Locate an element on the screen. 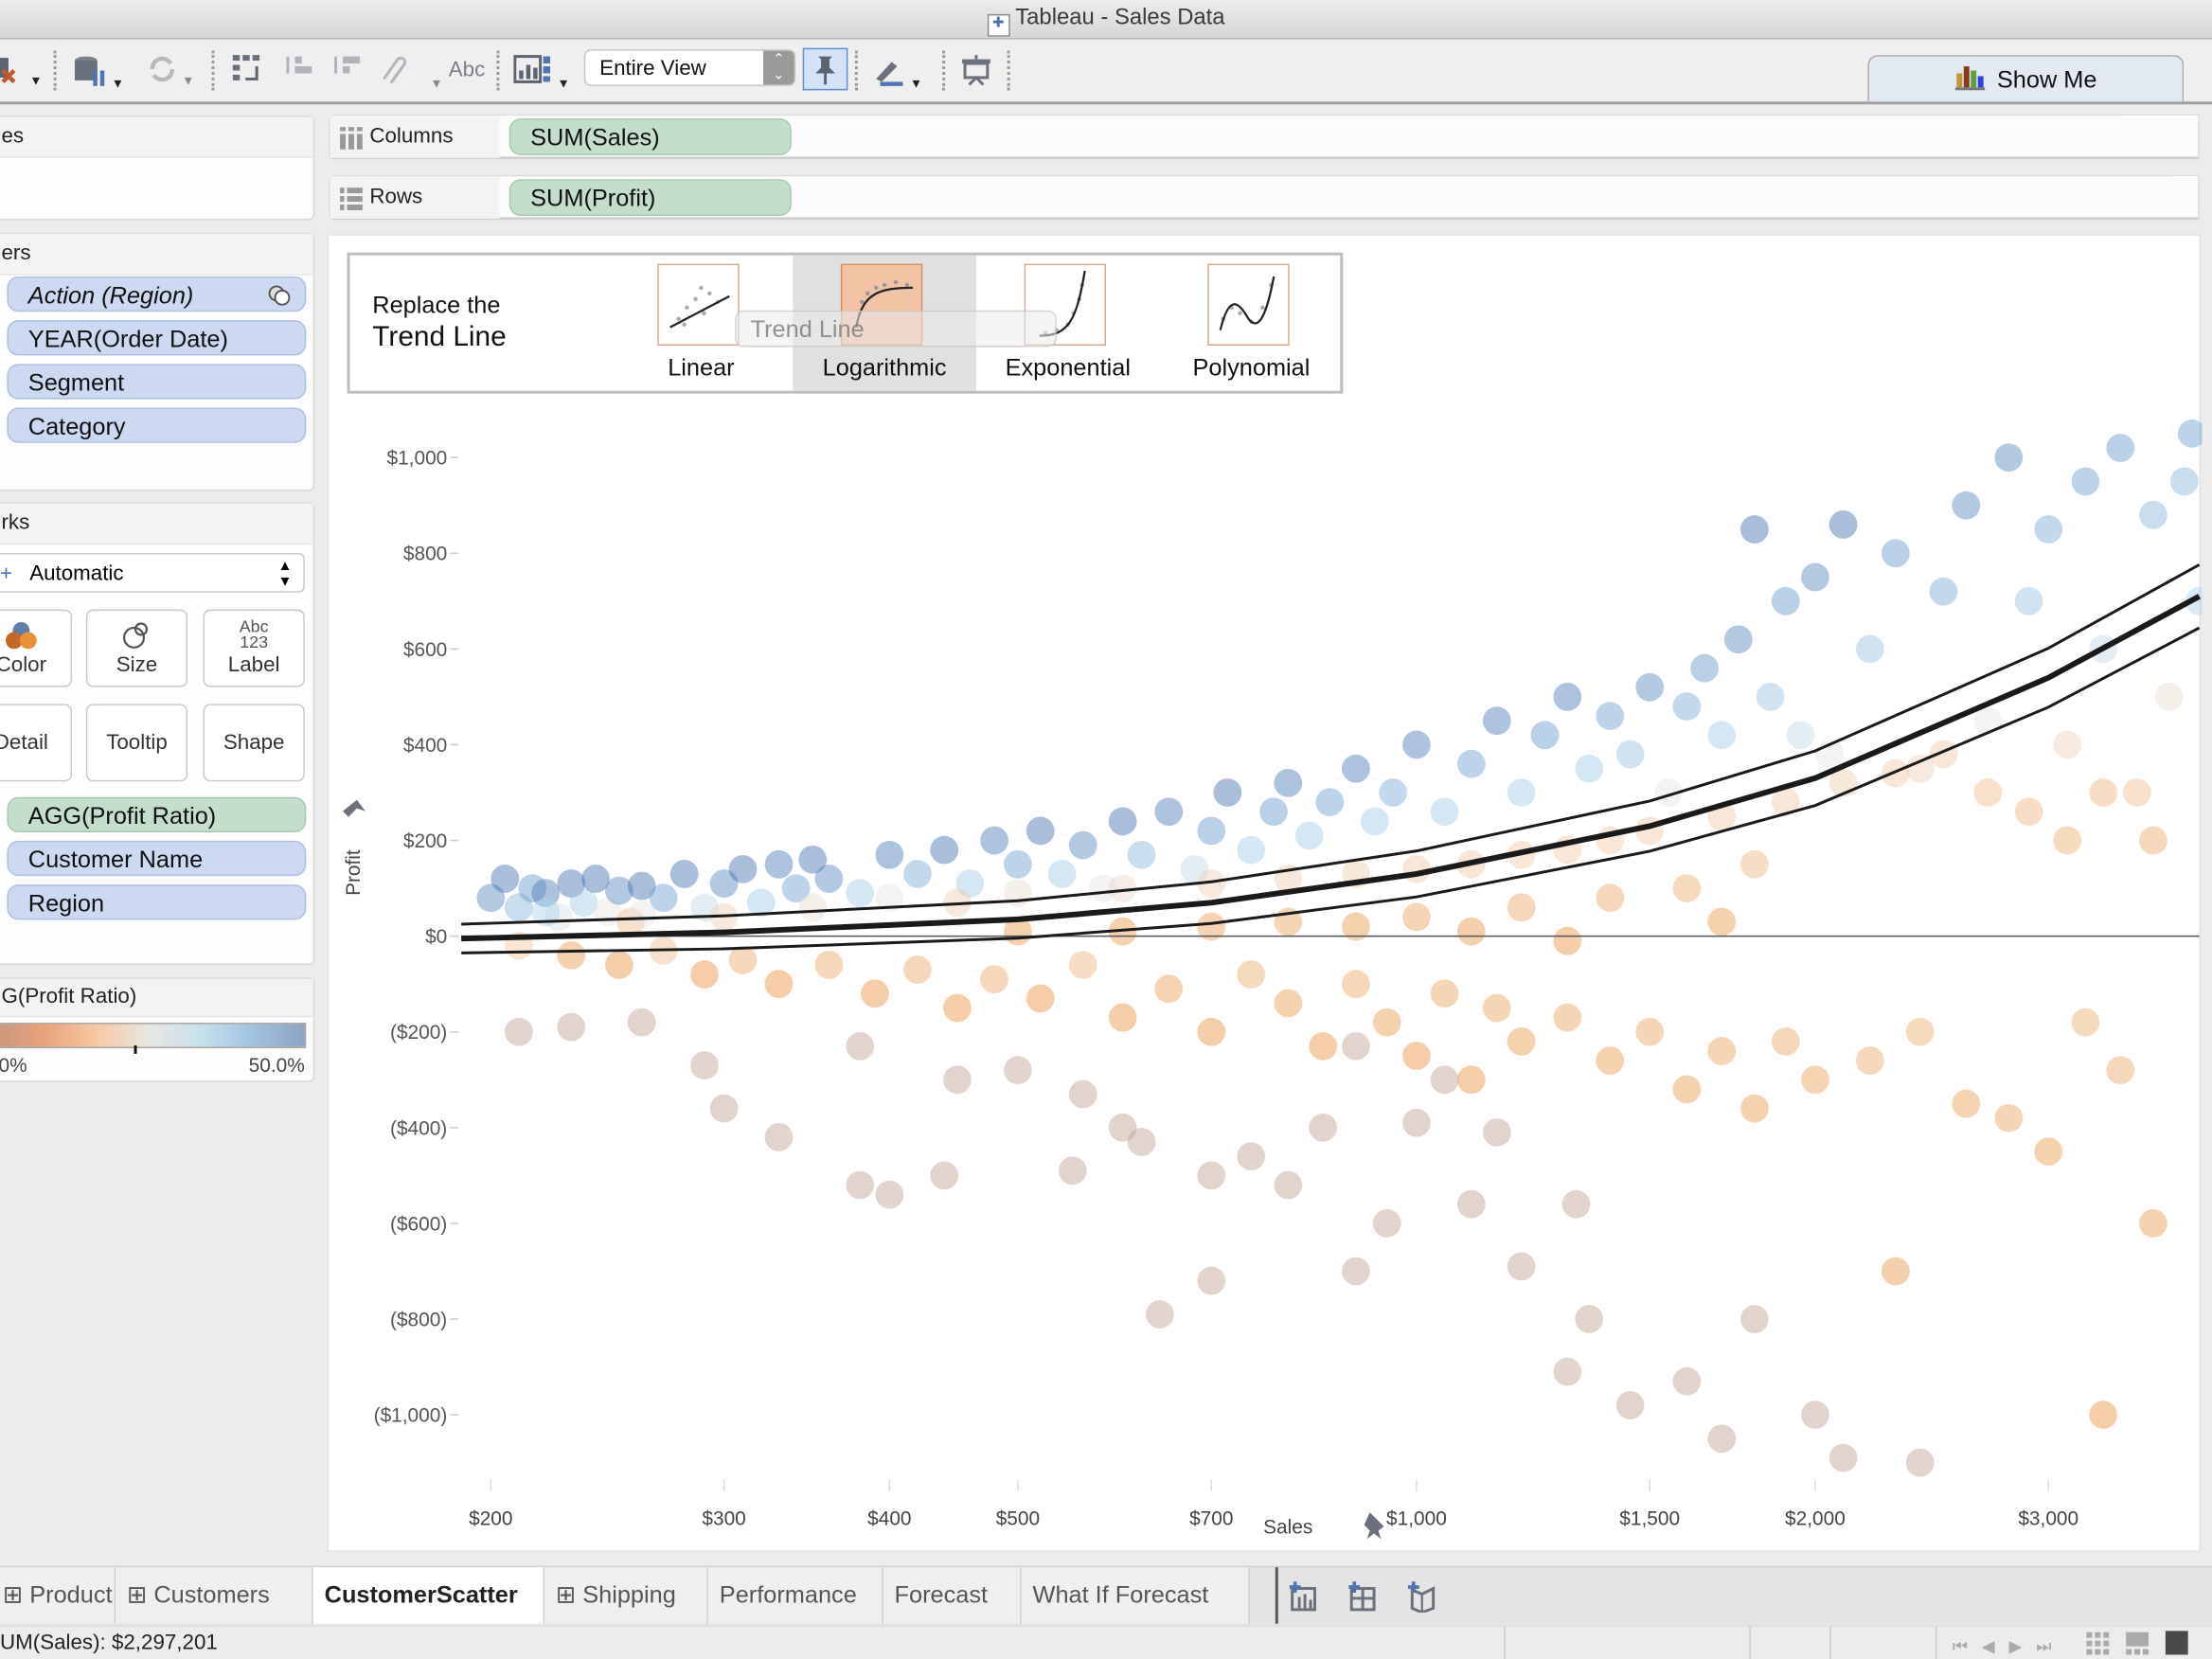 The width and height of the screenshot is (2212, 1659). sort-descending-button is located at coordinates (347, 71).